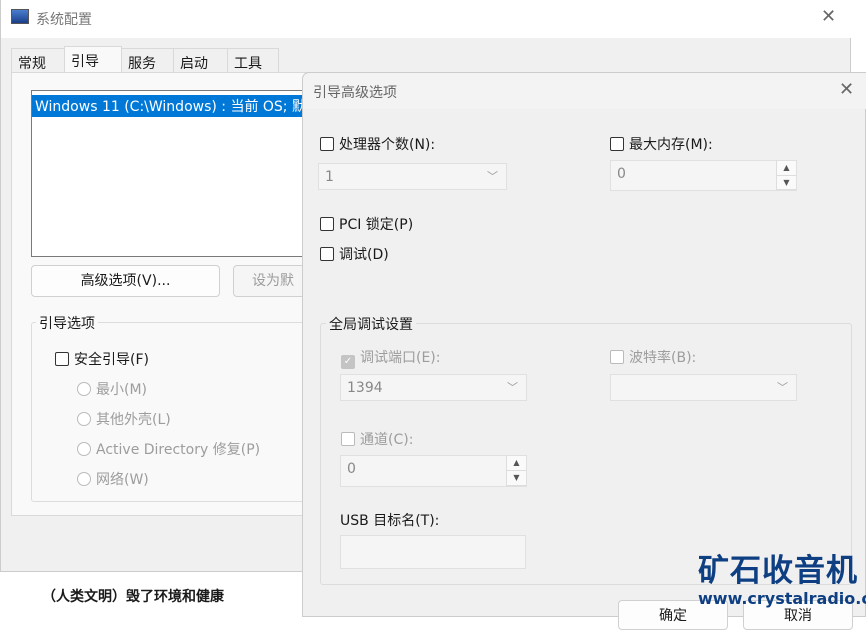  What do you see at coordinates (364, 255) in the screenshot?
I see `checkbox-label: 调试(D)` at bounding box center [364, 255].